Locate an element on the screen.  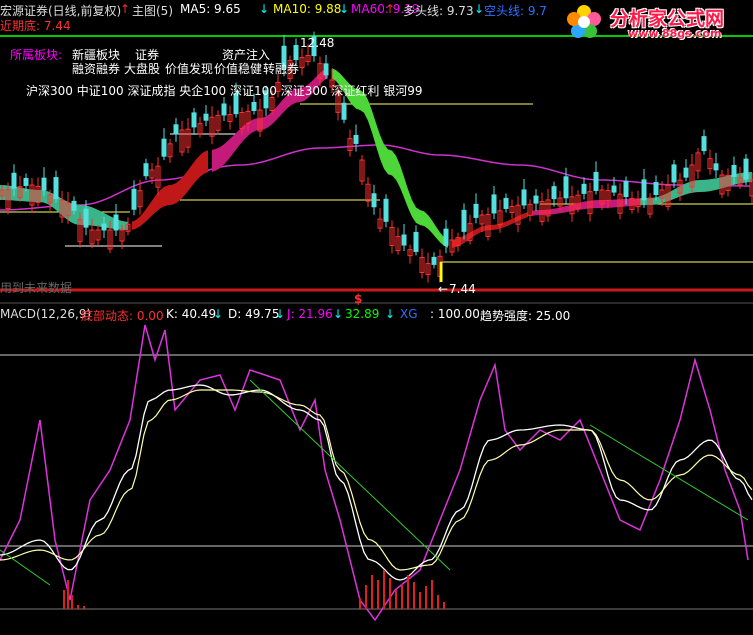
dollar-marker: $ is located at coordinates (358, 299).